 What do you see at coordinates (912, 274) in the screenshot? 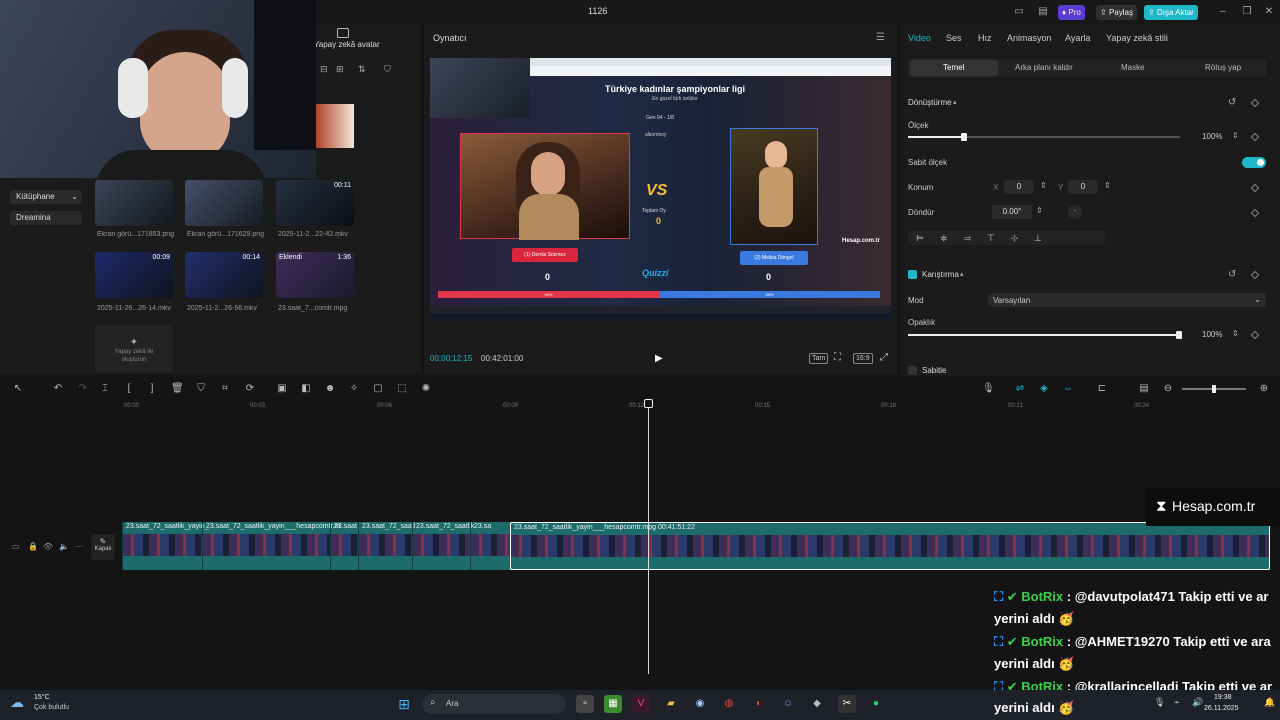
I see `blend-checkbox` at bounding box center [912, 274].